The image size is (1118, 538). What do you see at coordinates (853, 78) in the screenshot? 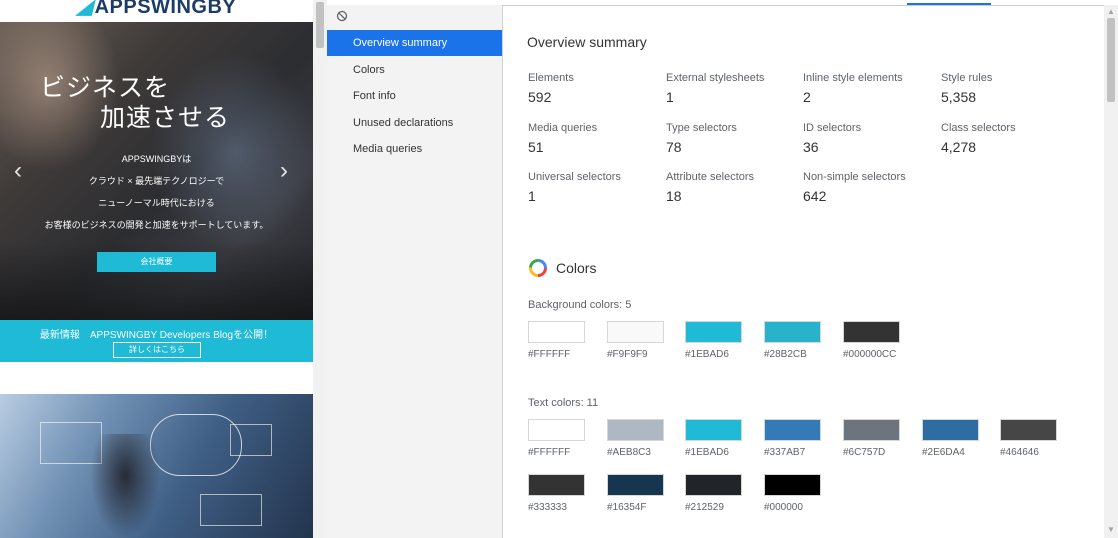
I see `stat-label: Inline style elements` at bounding box center [853, 78].